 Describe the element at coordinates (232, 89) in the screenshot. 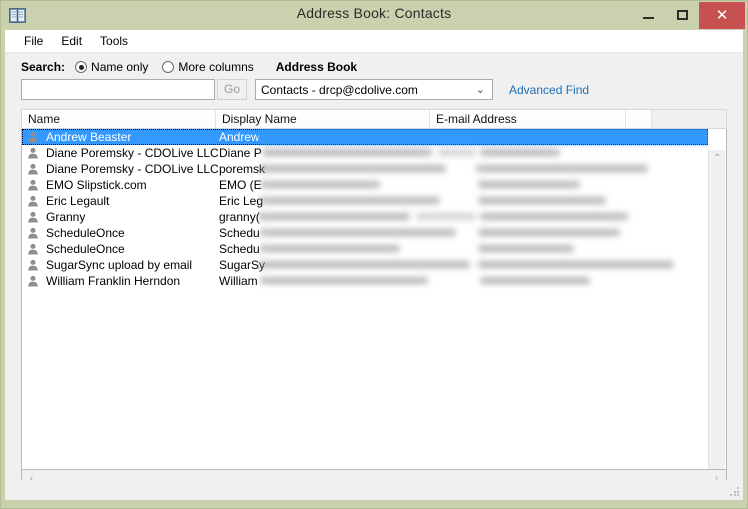

I see `go-button: Go` at that location.